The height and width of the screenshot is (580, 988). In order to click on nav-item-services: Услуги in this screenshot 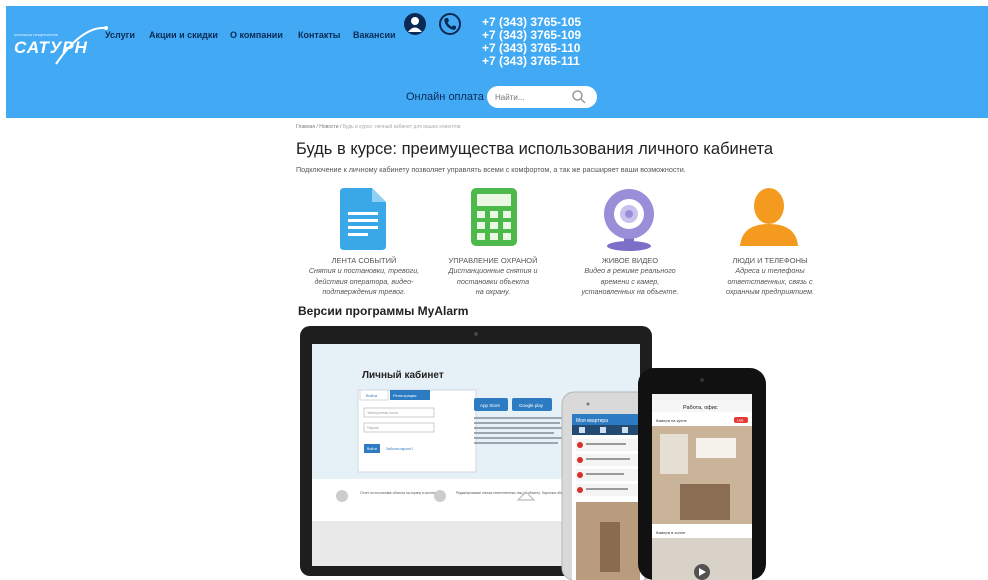, I will do `click(120, 35)`.